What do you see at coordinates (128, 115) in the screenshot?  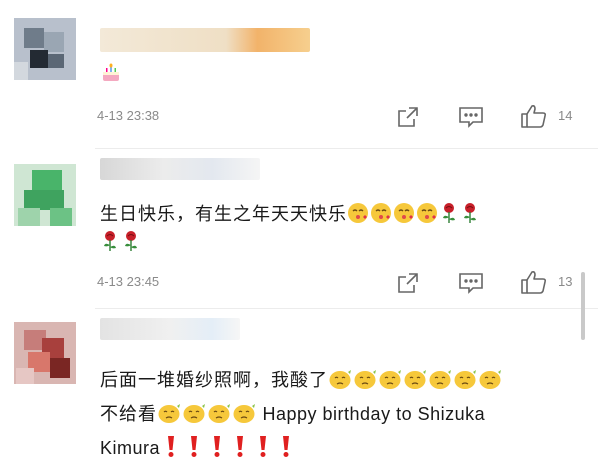 I see `comment-timestamp: 4-13 23:38` at bounding box center [128, 115].